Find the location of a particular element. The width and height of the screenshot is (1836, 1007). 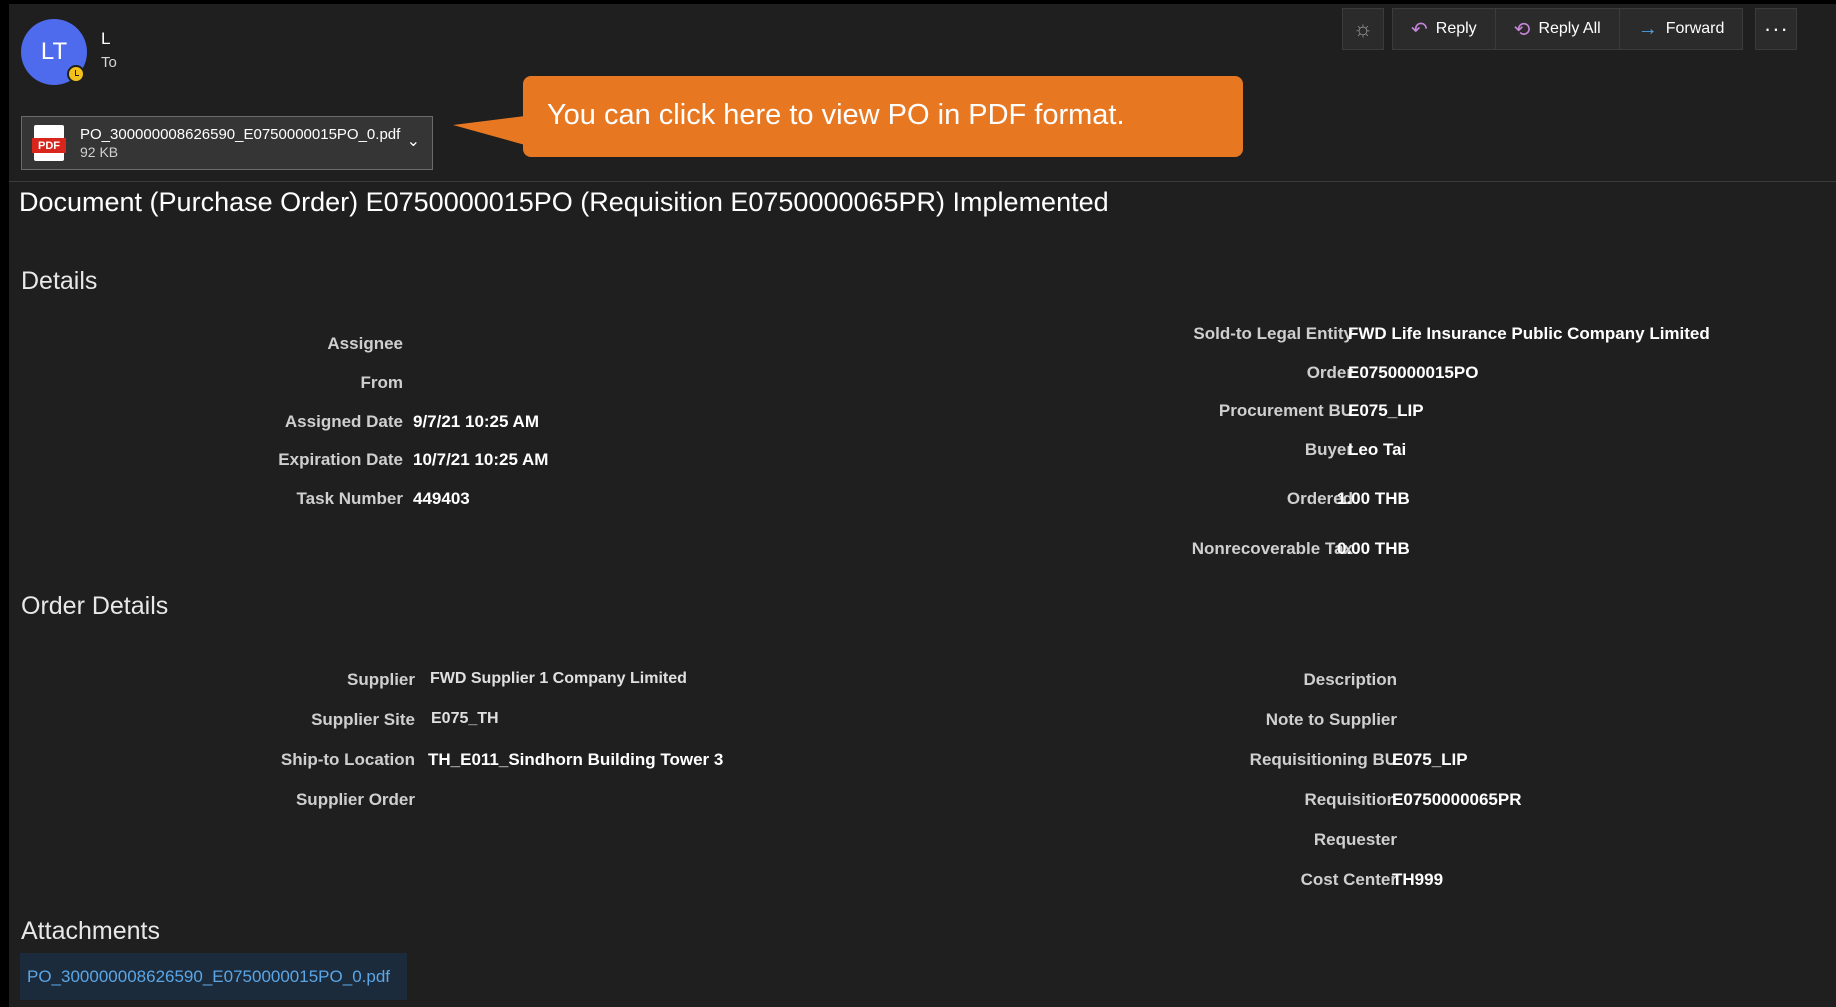

note-to-supplier-label: Note to Supplier is located at coordinates (1331, 719).